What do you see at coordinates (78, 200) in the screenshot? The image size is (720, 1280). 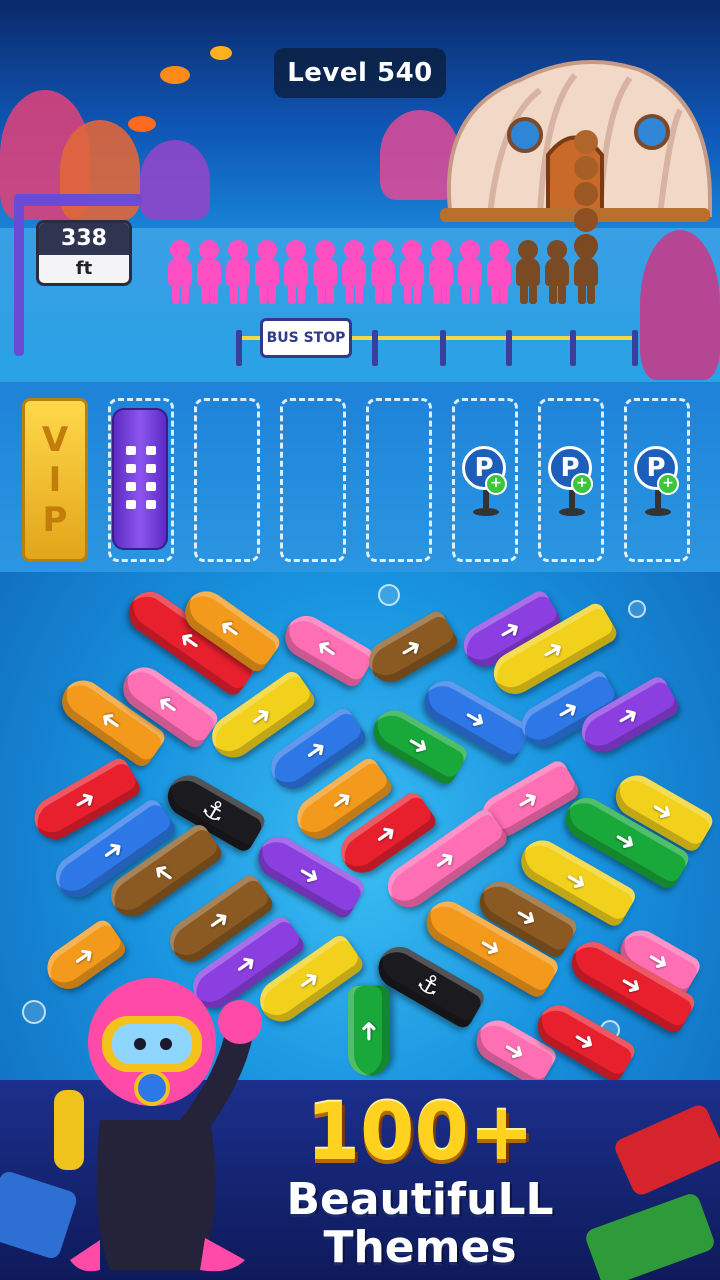 I see `depth-sign-arm` at bounding box center [78, 200].